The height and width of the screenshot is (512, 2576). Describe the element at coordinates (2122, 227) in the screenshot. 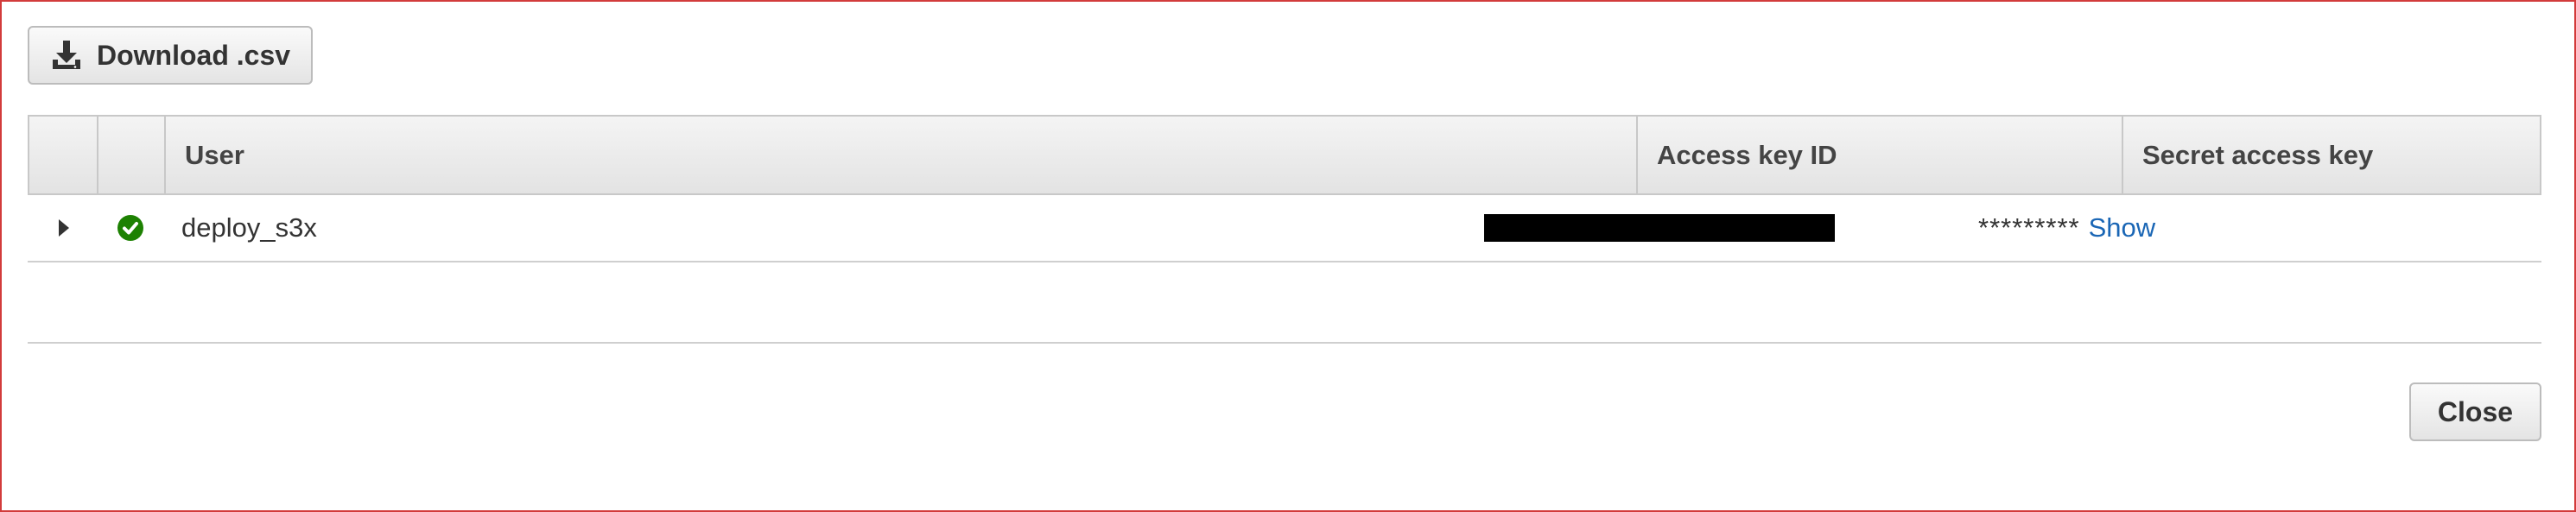

I see `show-secret-link: Show` at that location.